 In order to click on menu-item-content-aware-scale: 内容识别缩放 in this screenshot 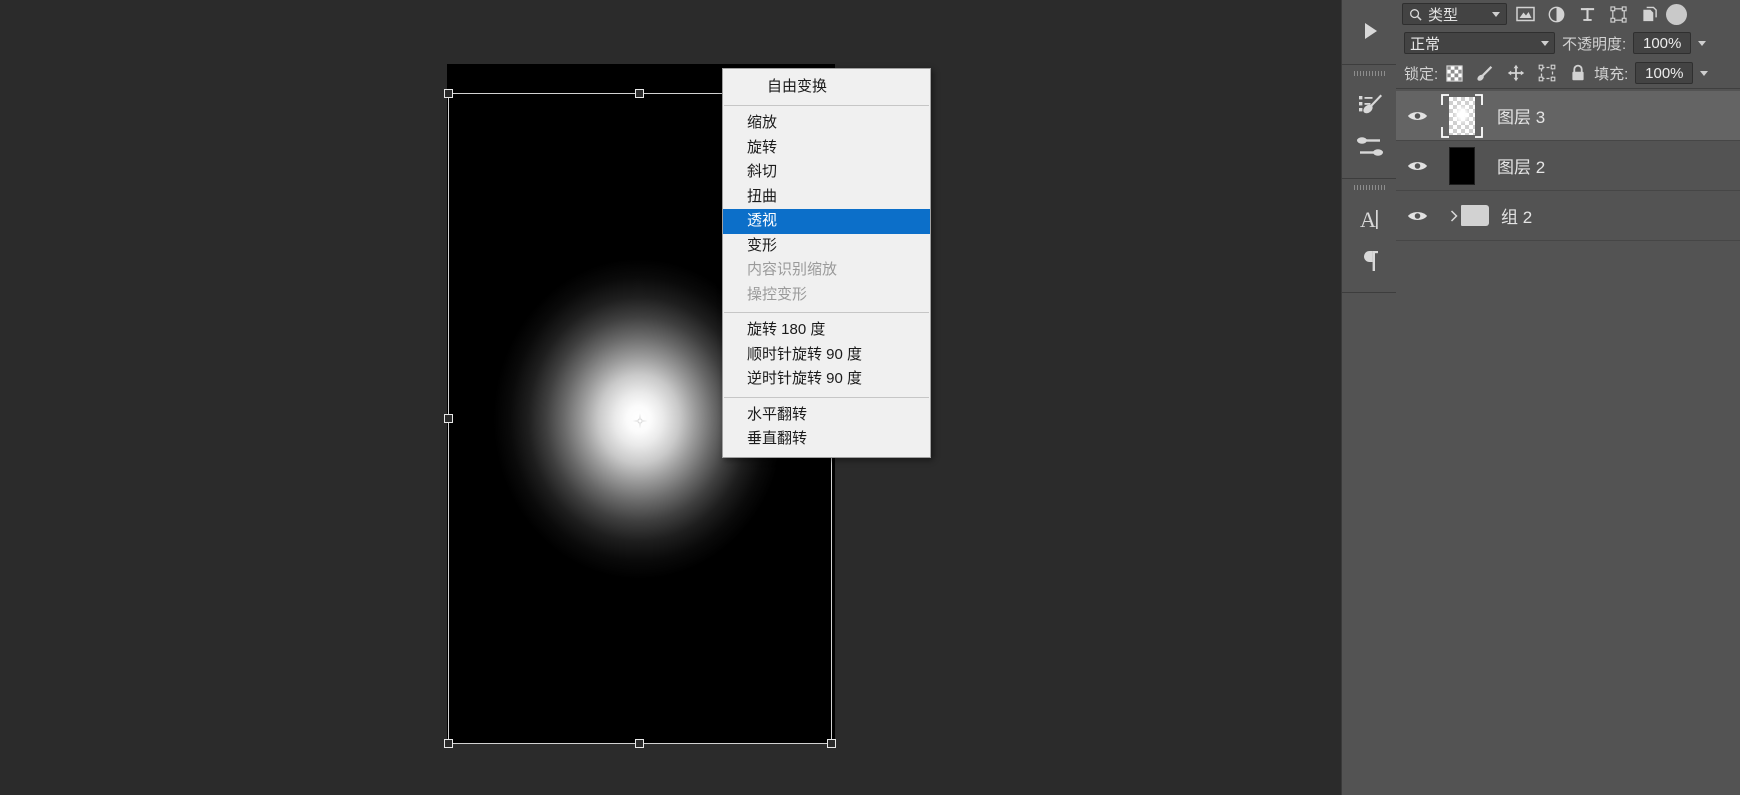, I will do `click(792, 269)`.